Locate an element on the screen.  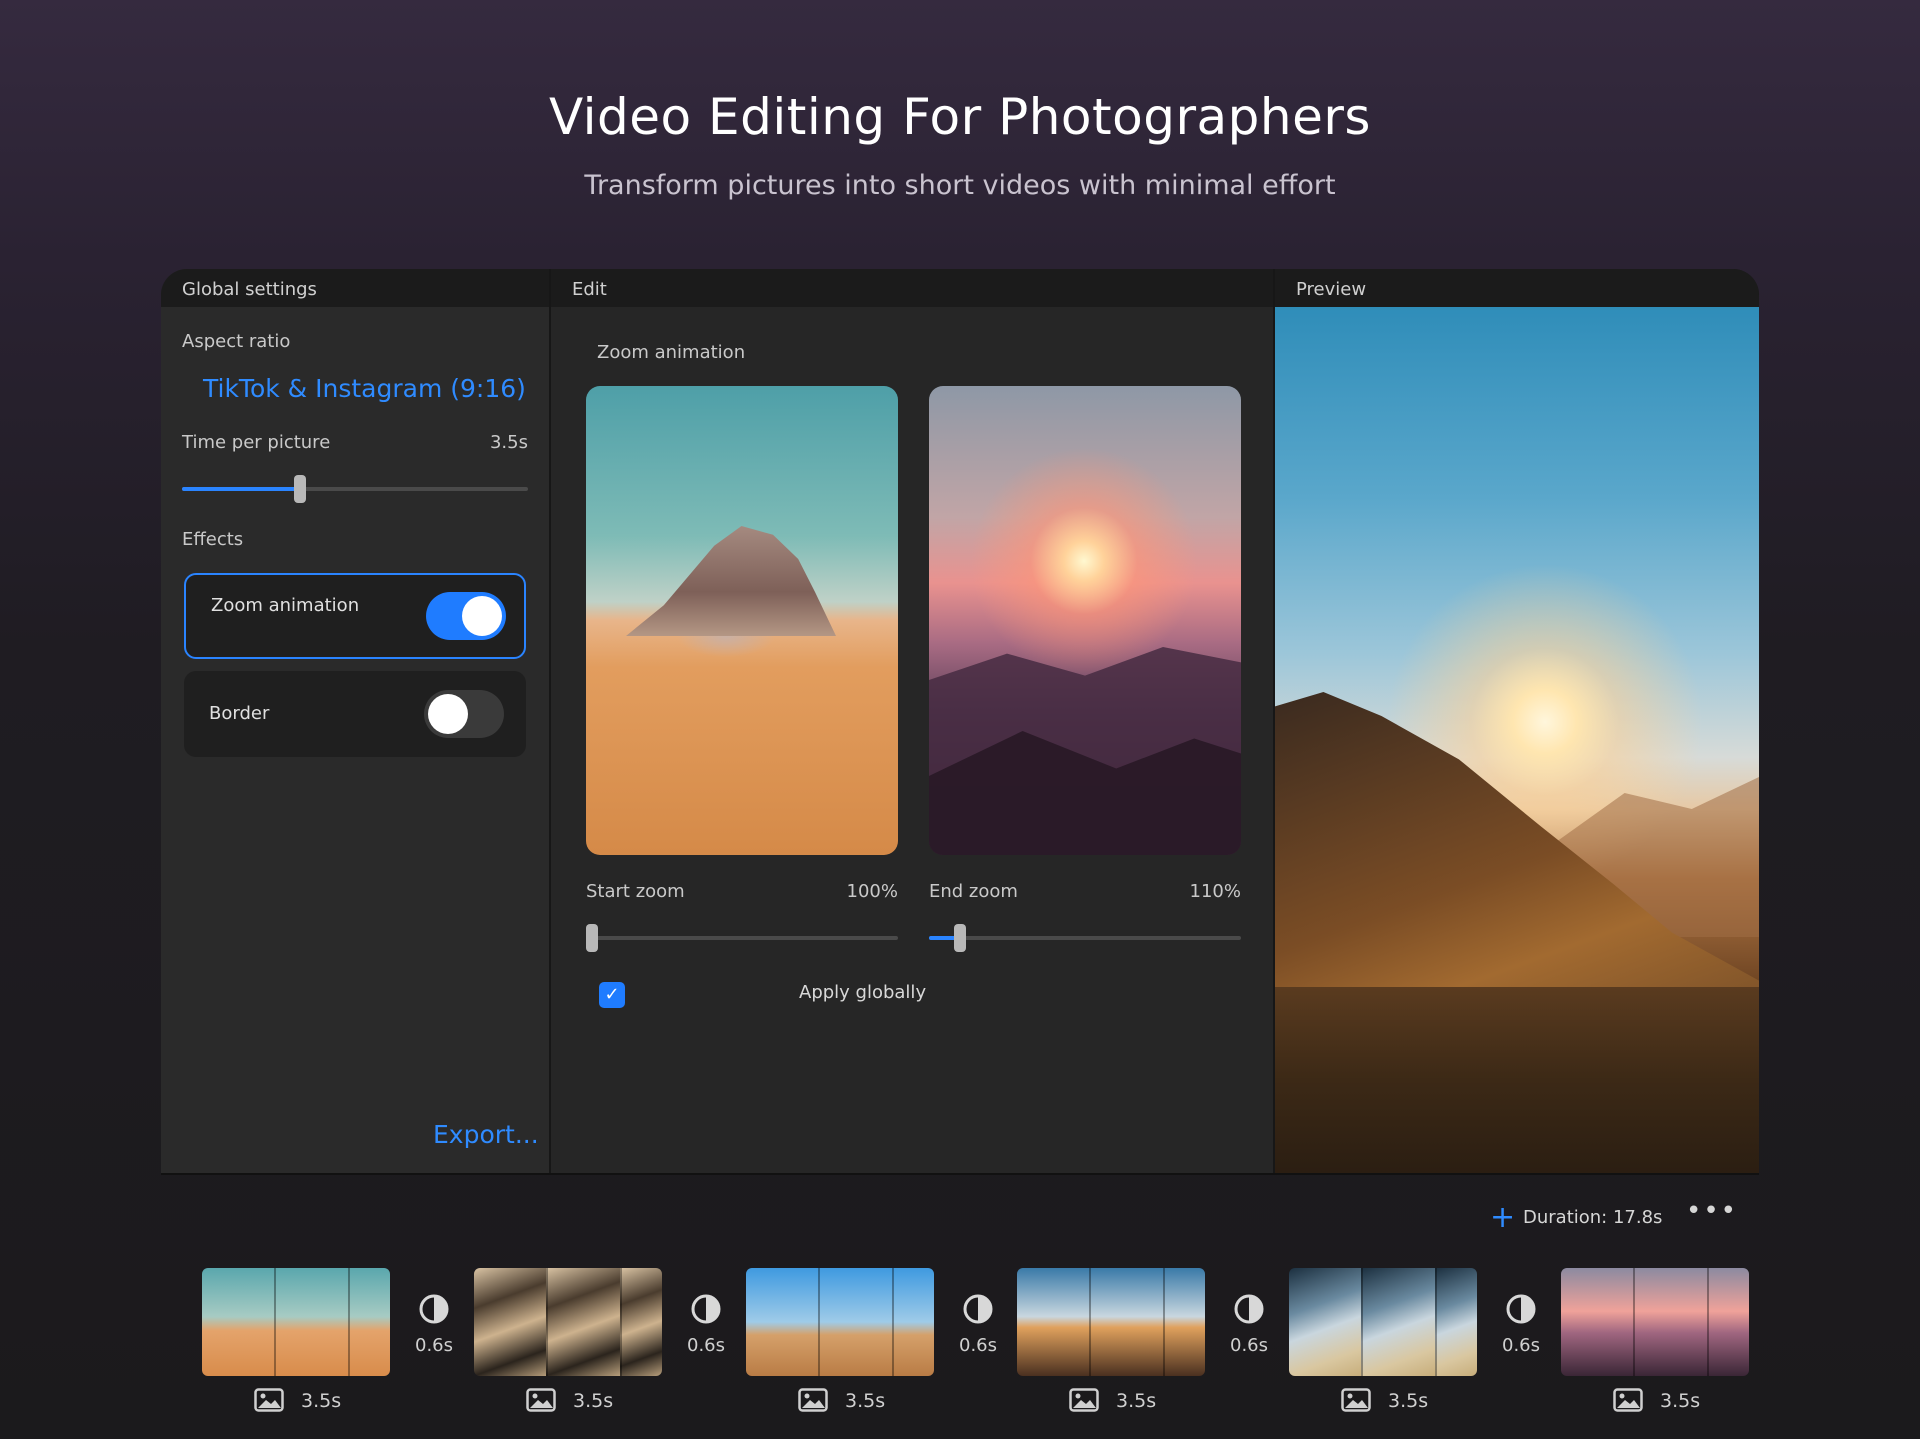
start-zoom-photo is located at coordinates (742, 620).